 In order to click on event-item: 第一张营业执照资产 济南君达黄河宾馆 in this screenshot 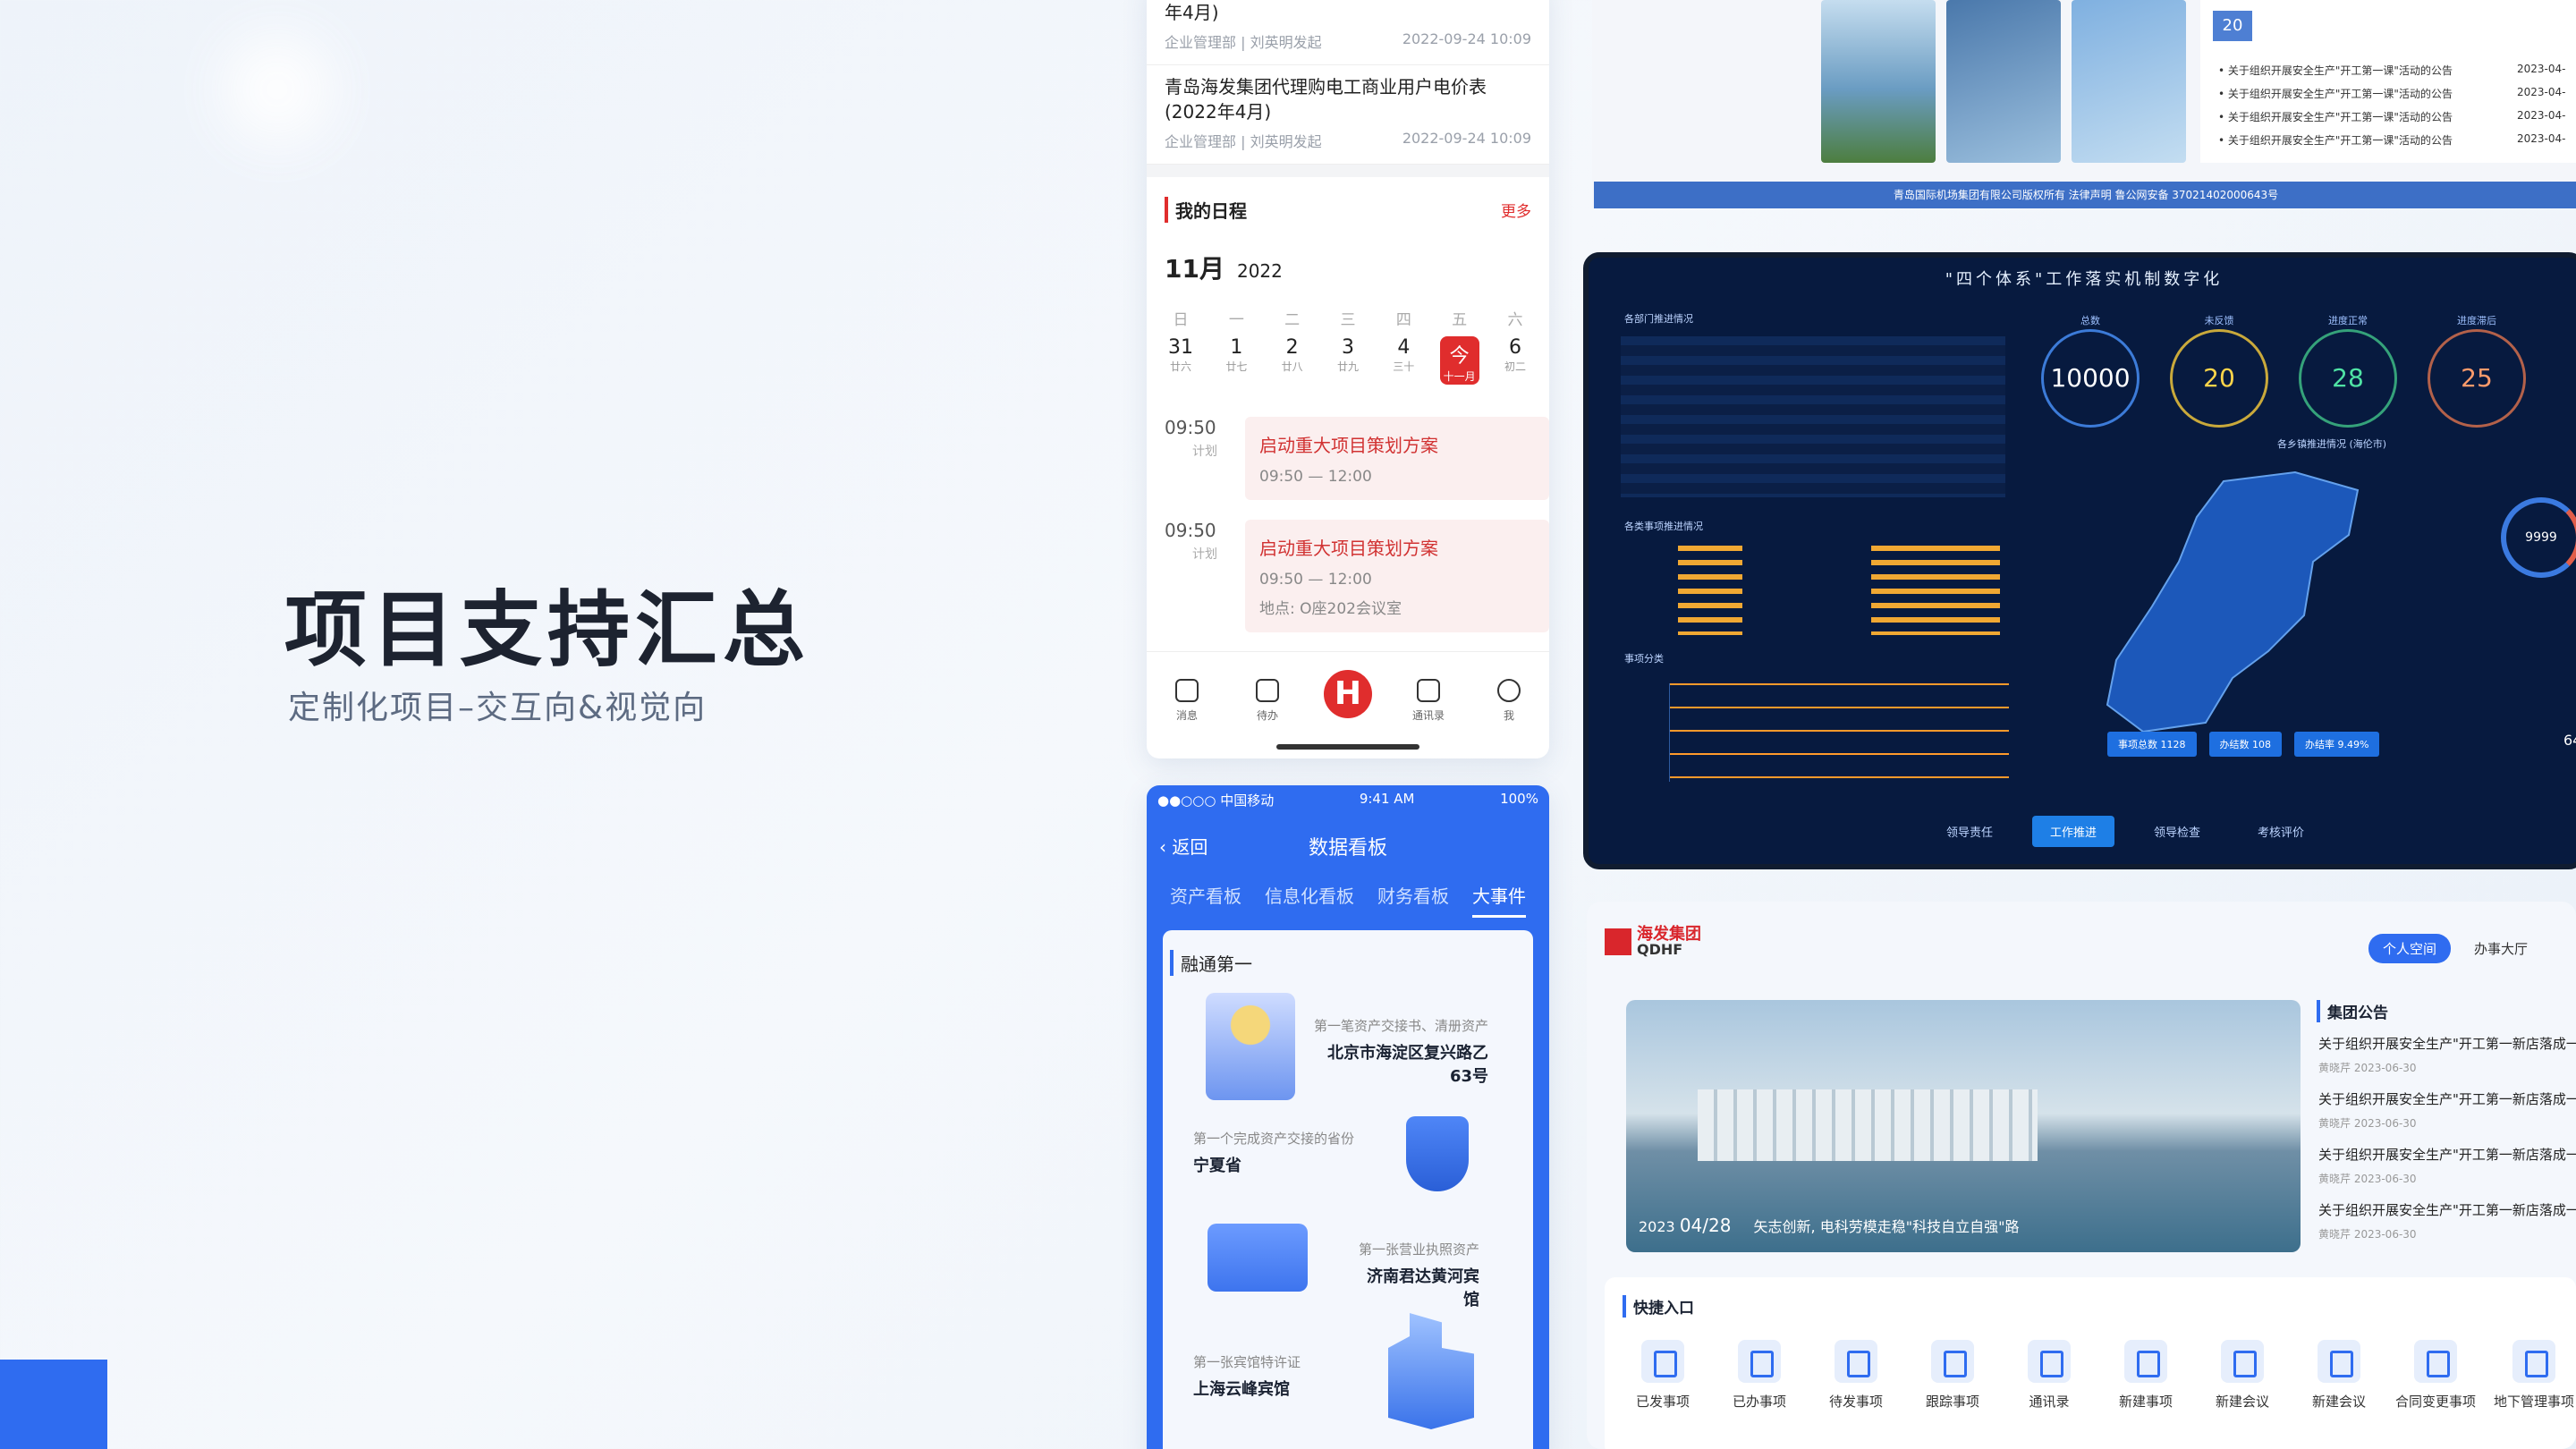, I will do `click(1416, 1275)`.